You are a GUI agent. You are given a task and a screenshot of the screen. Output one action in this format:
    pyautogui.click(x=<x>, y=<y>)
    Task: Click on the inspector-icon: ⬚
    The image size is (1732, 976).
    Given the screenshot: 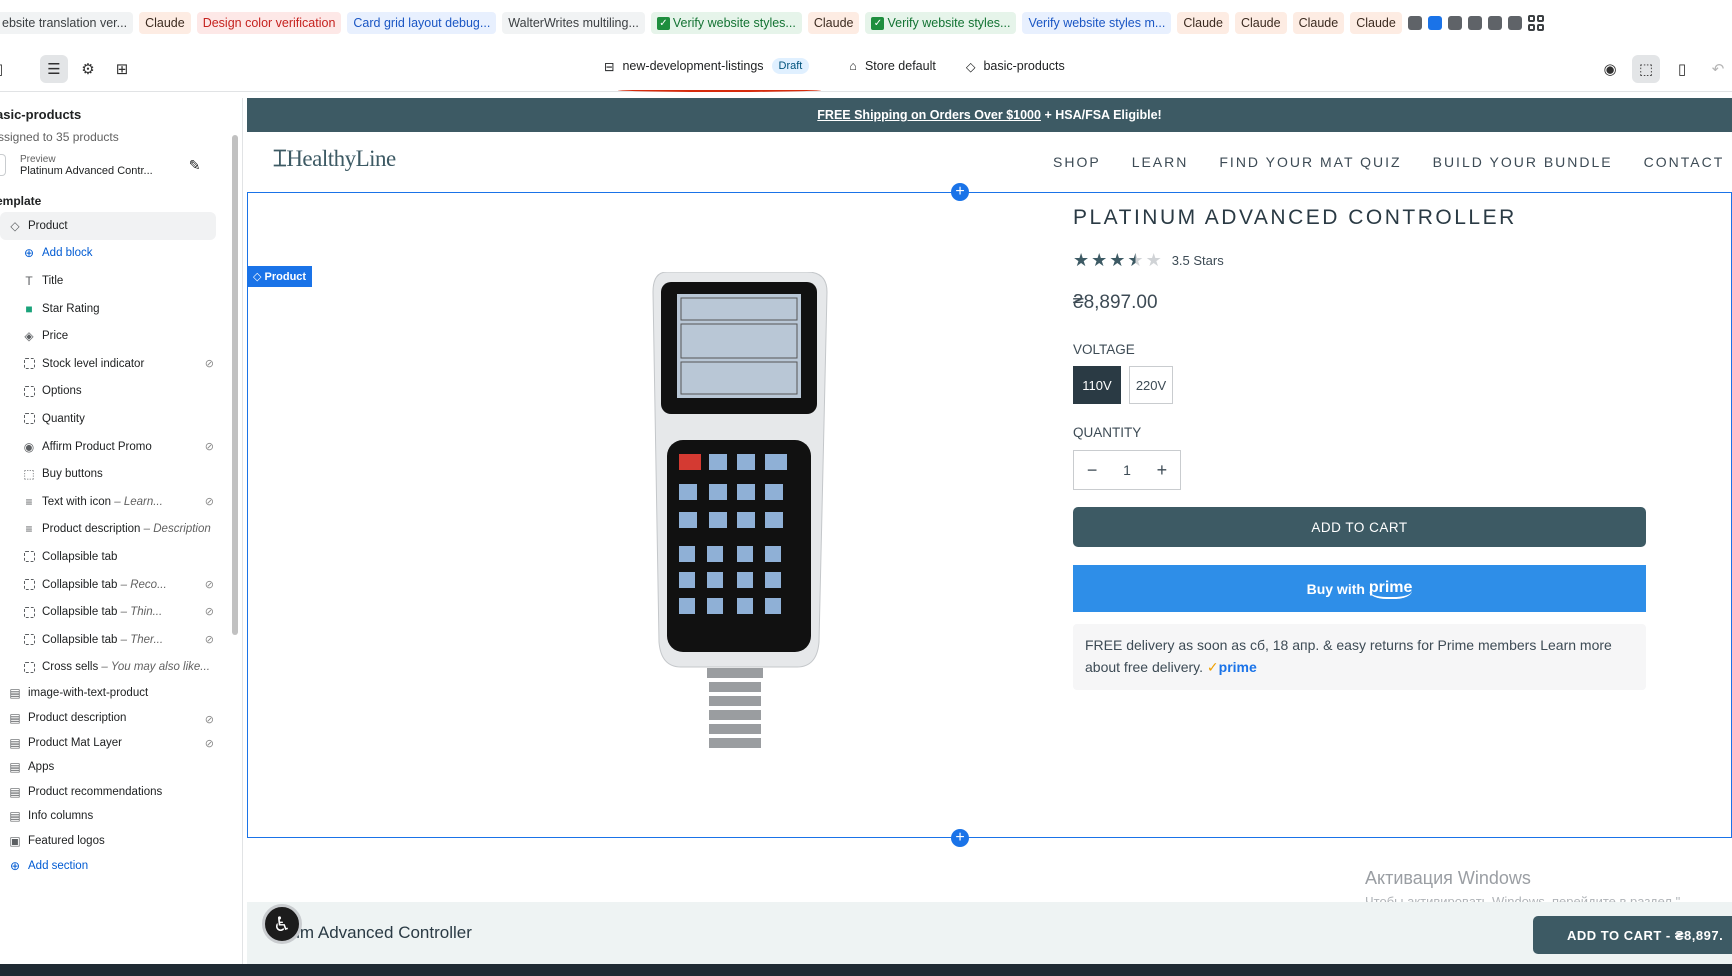 What is the action you would take?
    pyautogui.click(x=1646, y=69)
    